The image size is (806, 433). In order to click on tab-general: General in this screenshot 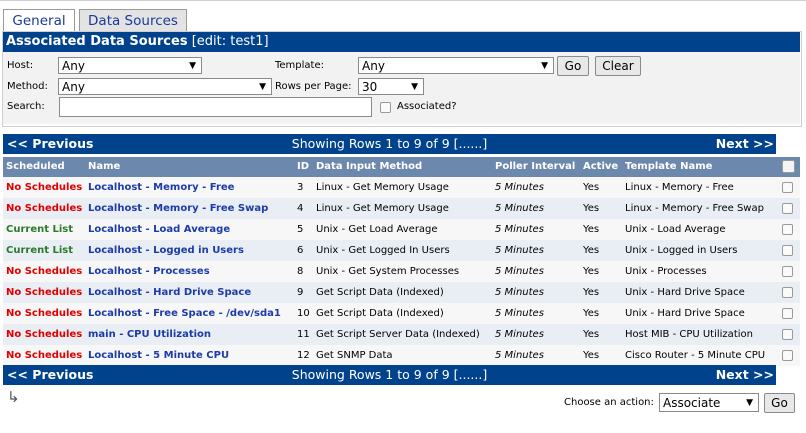, I will do `click(39, 20)`.